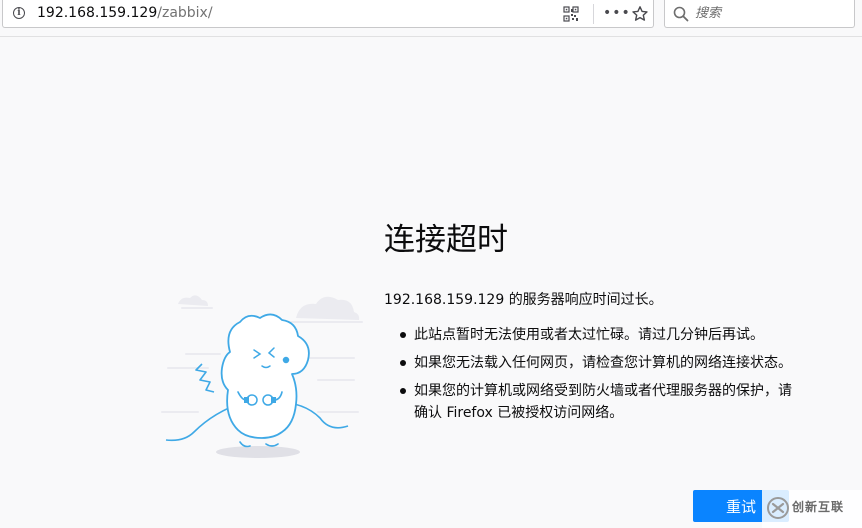 The width and height of the screenshot is (862, 528). Describe the element at coordinates (265, 376) in the screenshot. I see `dino-body` at that location.